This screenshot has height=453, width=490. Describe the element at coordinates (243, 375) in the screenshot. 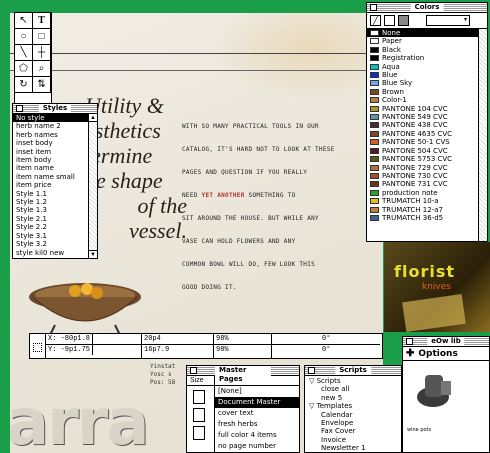

I see `master-pages-titlebar: Master Pages` at that location.